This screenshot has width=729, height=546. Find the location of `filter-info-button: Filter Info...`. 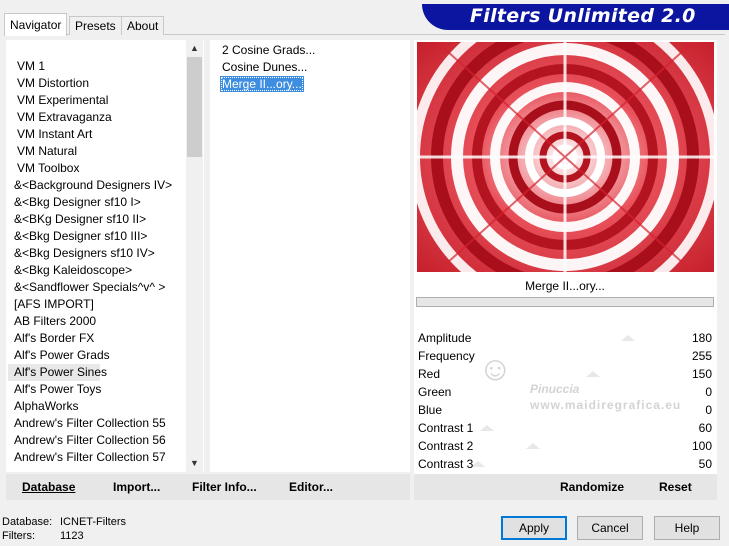

filter-info-button: Filter Info... is located at coordinates (224, 487).